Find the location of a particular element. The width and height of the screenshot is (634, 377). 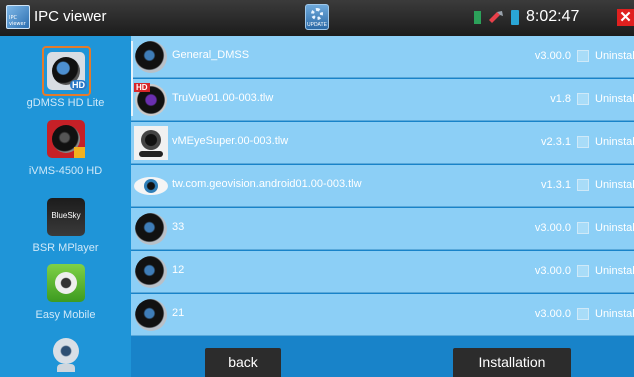

gdmss-hd-icon: HD is located at coordinates (67, 71).